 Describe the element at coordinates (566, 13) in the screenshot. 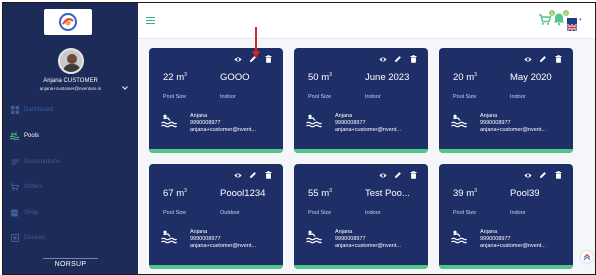

I see `notifications-badge: 0` at that location.